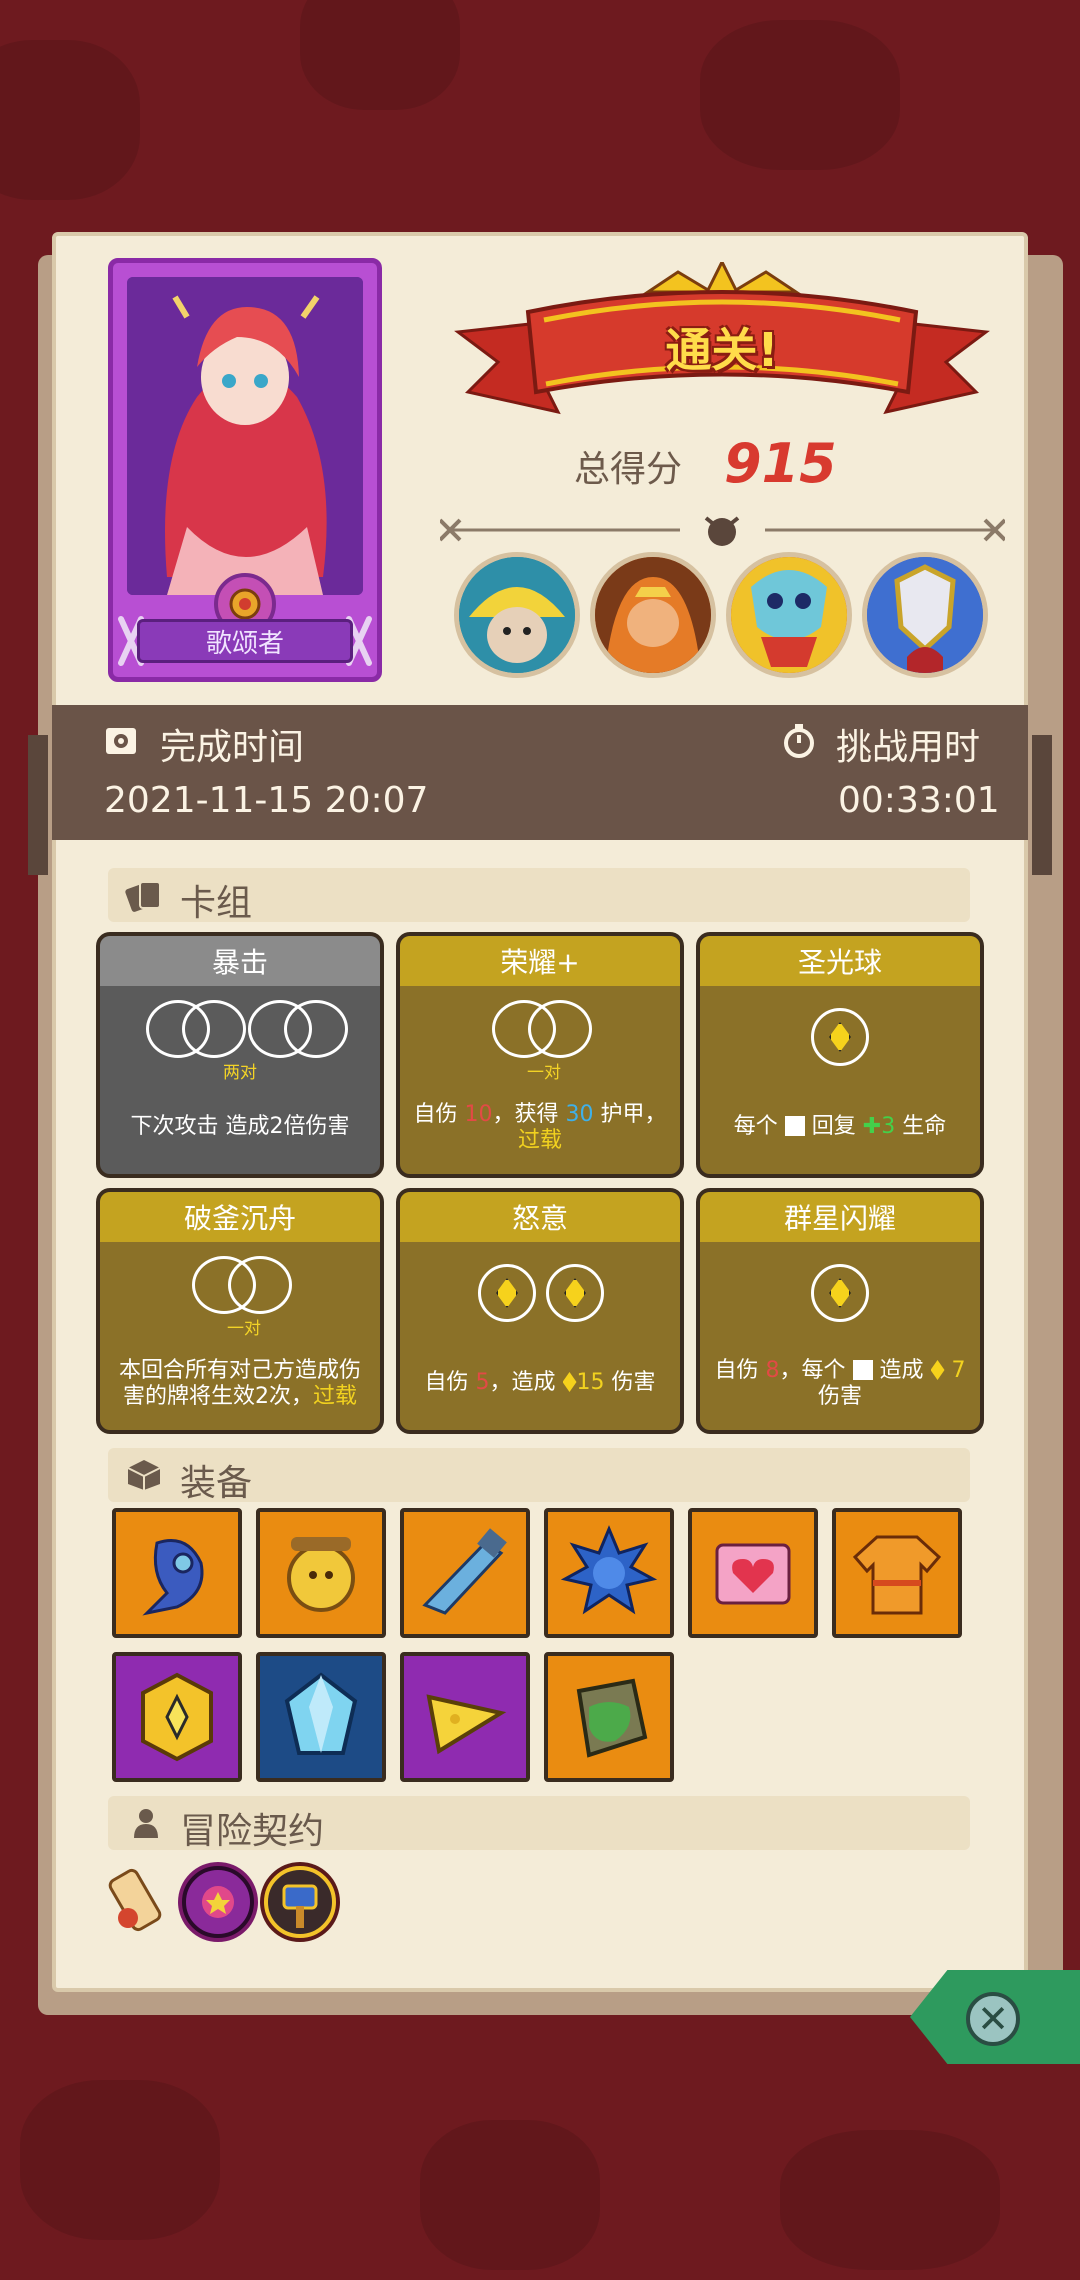  Describe the element at coordinates (135, 1900) in the screenshot. I see `scroll-icon` at that location.